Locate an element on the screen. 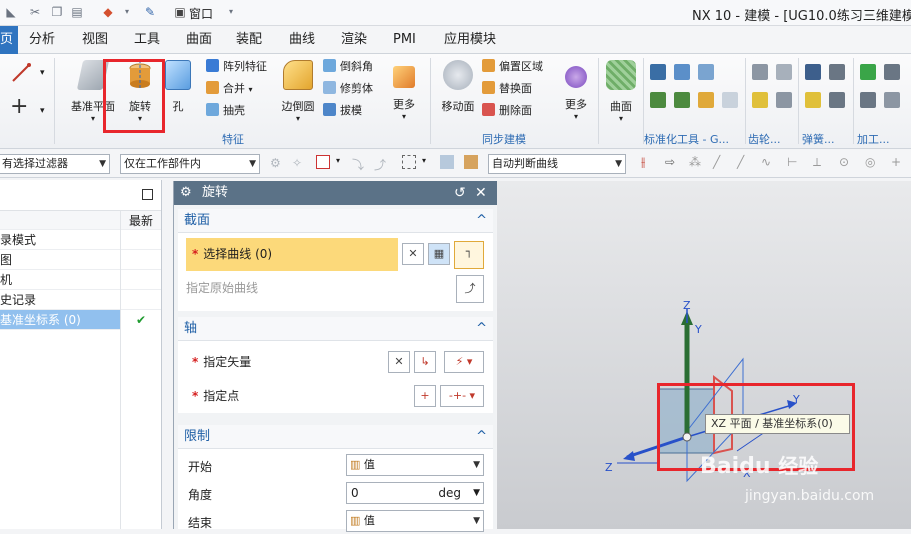  copy-icon: ❐ is located at coordinates (57, 12).